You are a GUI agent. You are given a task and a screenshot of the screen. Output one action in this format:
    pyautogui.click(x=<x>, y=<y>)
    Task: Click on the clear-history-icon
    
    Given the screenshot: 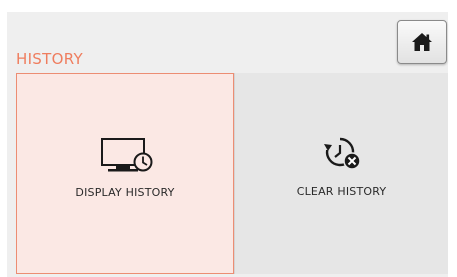 What is the action you would take?
    pyautogui.click(x=342, y=153)
    